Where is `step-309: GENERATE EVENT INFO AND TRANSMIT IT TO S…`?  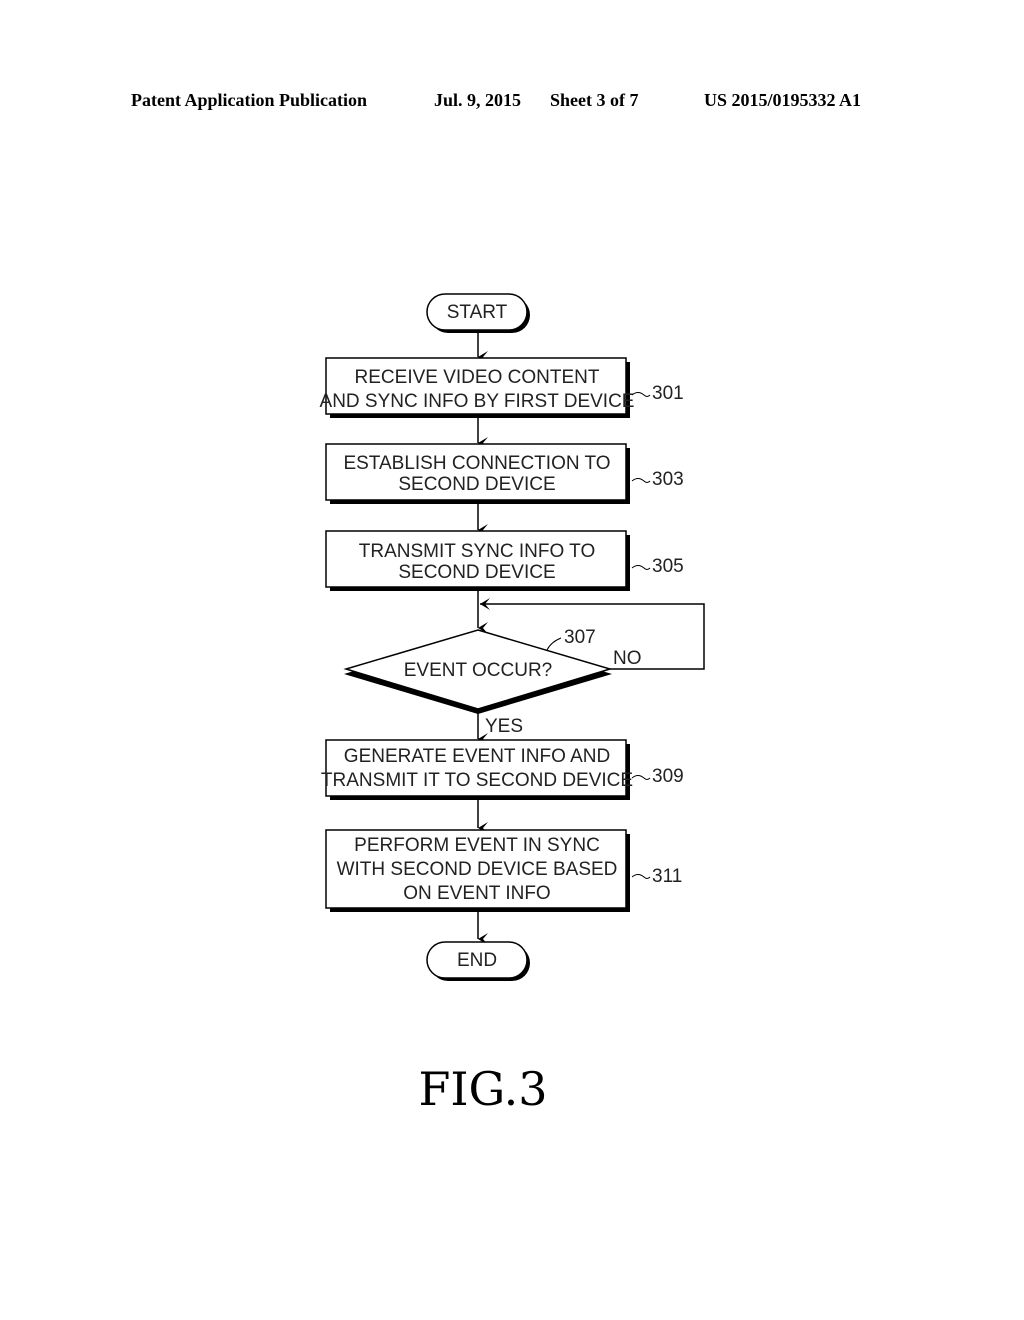 step-309: GENERATE EVENT INFO AND TRANSMIT IT TO S… is located at coordinates (477, 769).